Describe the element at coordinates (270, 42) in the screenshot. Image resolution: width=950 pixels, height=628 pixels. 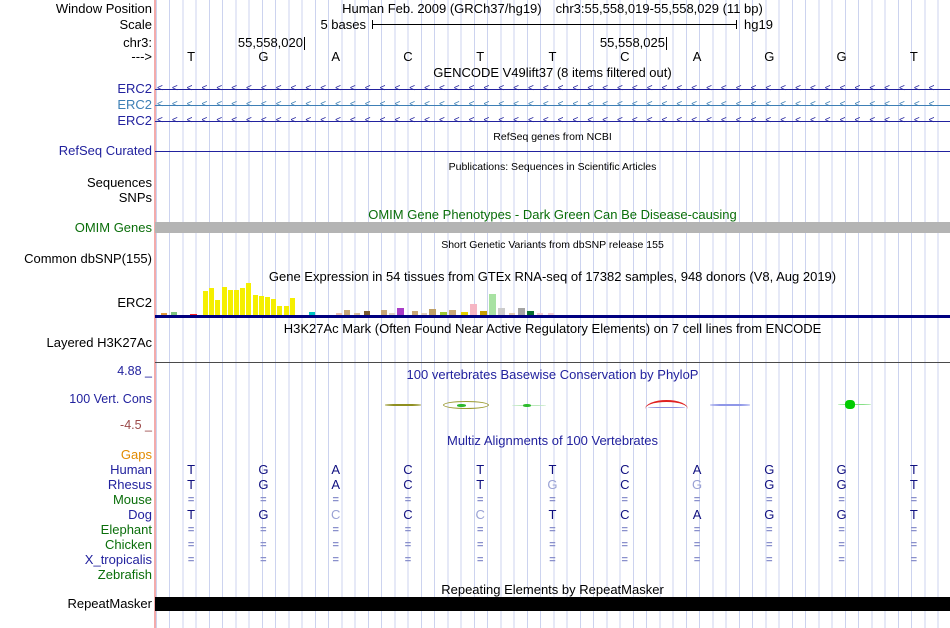
I see `coordinate-left: 55,558,020` at that location.